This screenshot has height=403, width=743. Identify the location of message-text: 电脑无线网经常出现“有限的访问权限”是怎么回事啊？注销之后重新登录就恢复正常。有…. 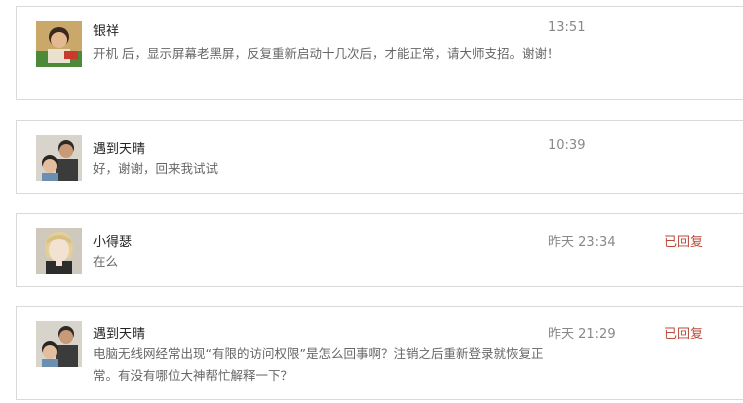
(328, 365).